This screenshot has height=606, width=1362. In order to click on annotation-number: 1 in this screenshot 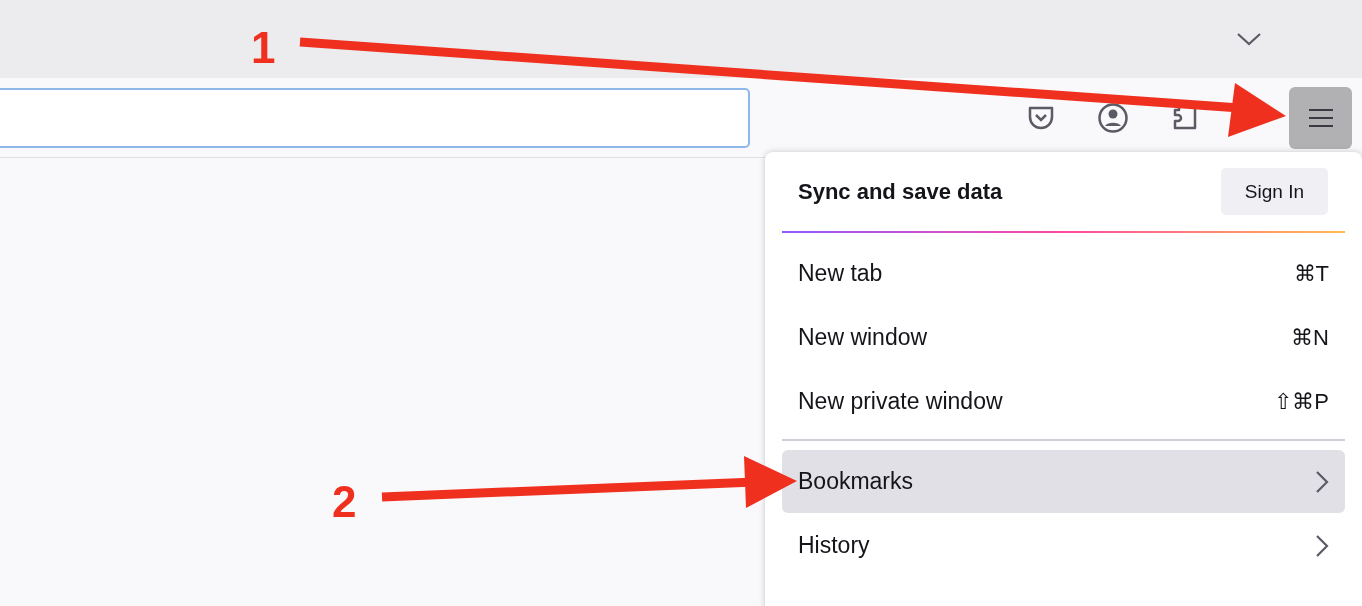, I will do `click(263, 47)`.